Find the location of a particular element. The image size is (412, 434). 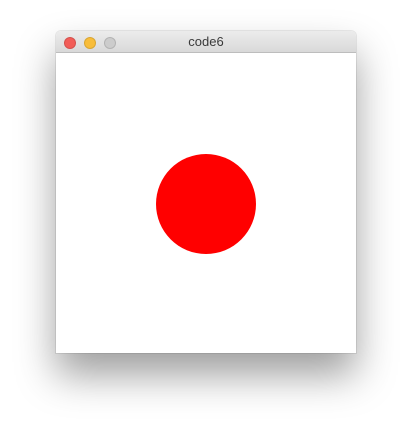

title-bar: code6 is located at coordinates (206, 42).